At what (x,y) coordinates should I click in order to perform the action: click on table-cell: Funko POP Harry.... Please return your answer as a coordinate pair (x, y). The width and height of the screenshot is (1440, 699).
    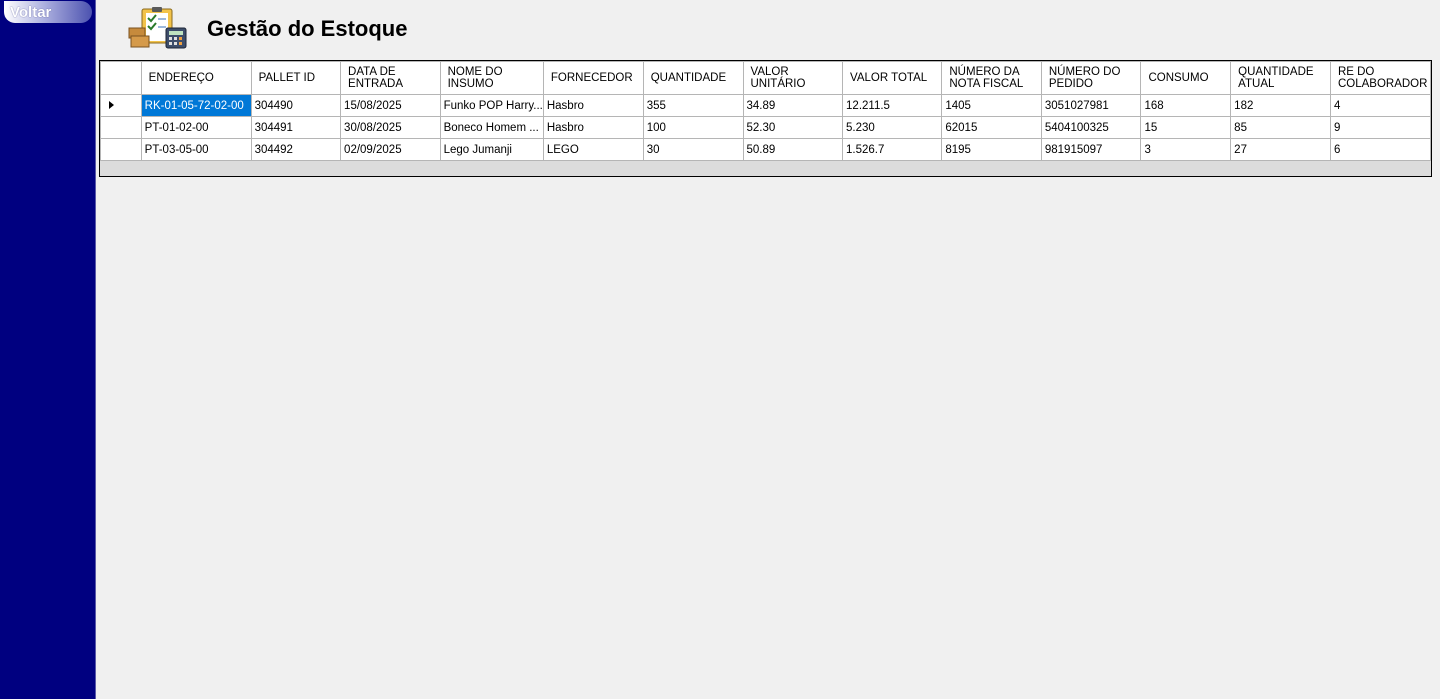
    Looking at the image, I should click on (491, 105).